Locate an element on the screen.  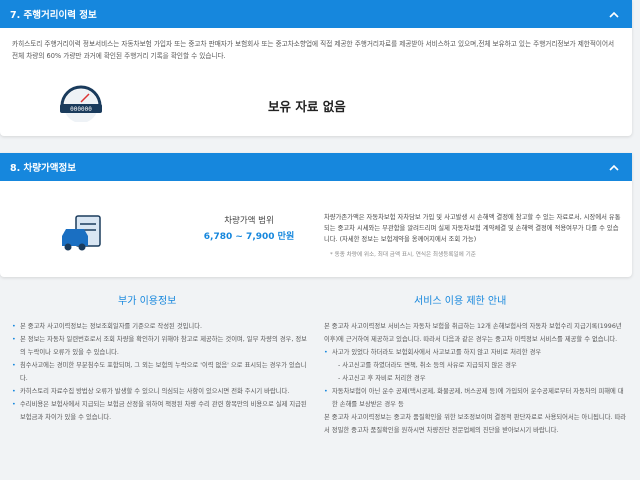
info-item-1: 본 중고차 사고이력정보는 정보조회일자를 기준으로 작성된 것입니다. is located at coordinates (161, 326).